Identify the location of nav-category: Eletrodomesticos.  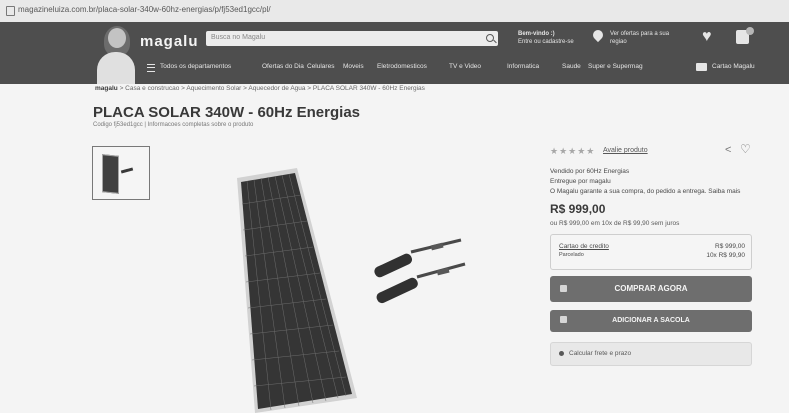
(402, 67).